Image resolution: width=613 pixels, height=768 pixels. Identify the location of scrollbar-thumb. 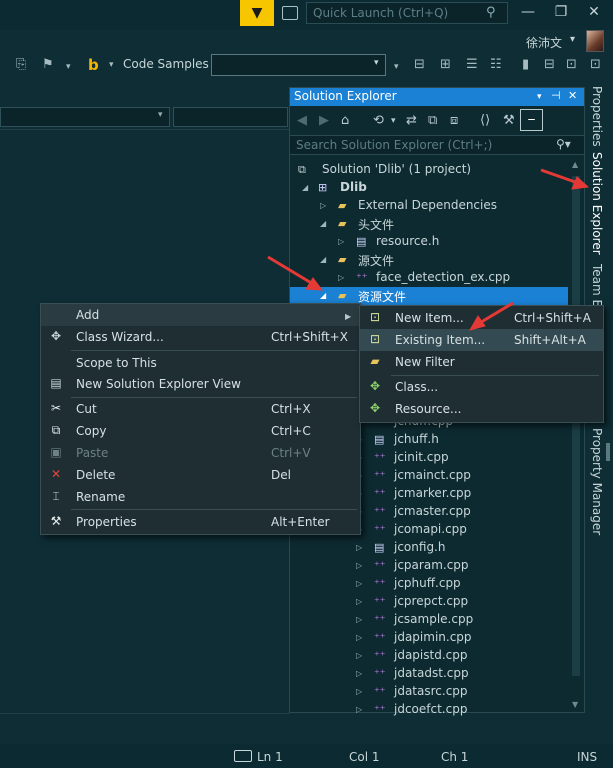
(576, 426).